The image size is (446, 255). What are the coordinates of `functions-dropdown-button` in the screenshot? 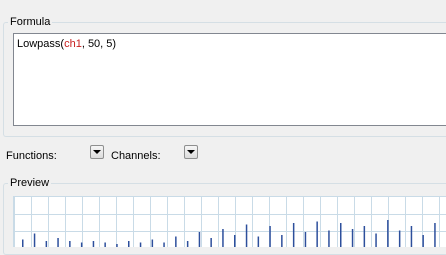 It's located at (97, 152).